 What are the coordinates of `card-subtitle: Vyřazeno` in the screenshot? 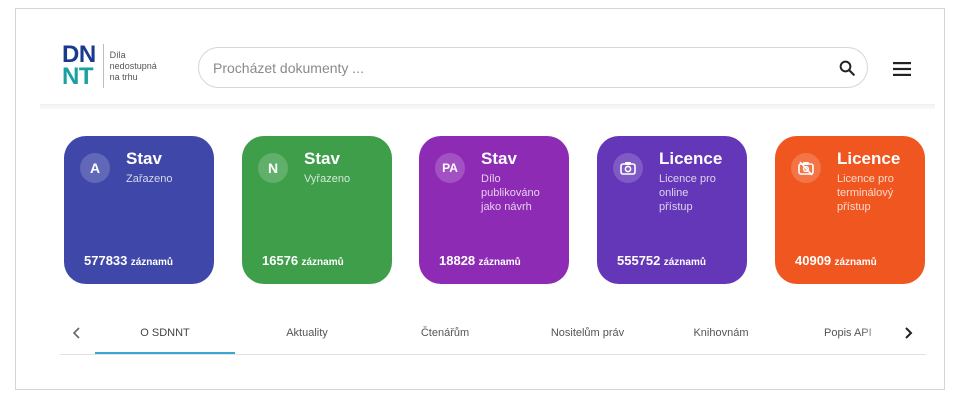 It's located at (327, 179).